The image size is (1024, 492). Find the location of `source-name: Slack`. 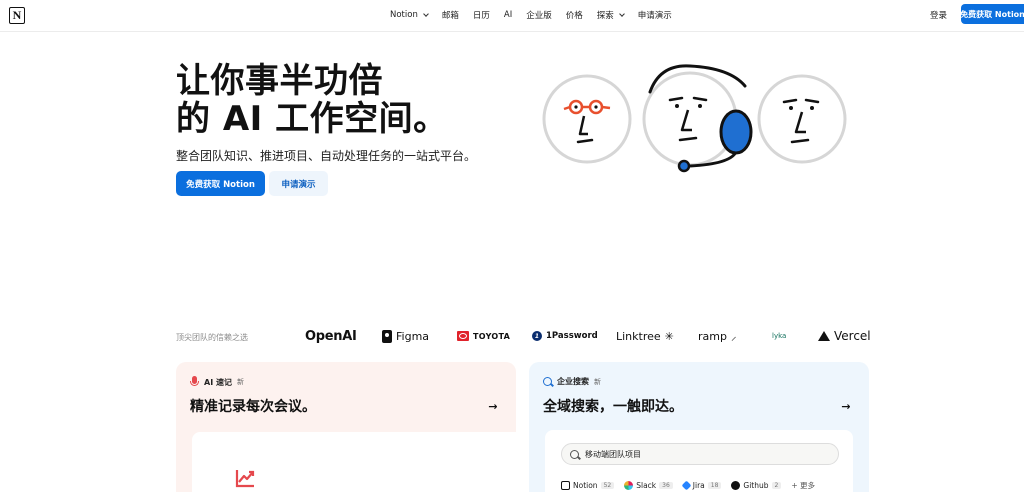

source-name: Slack is located at coordinates (646, 485).